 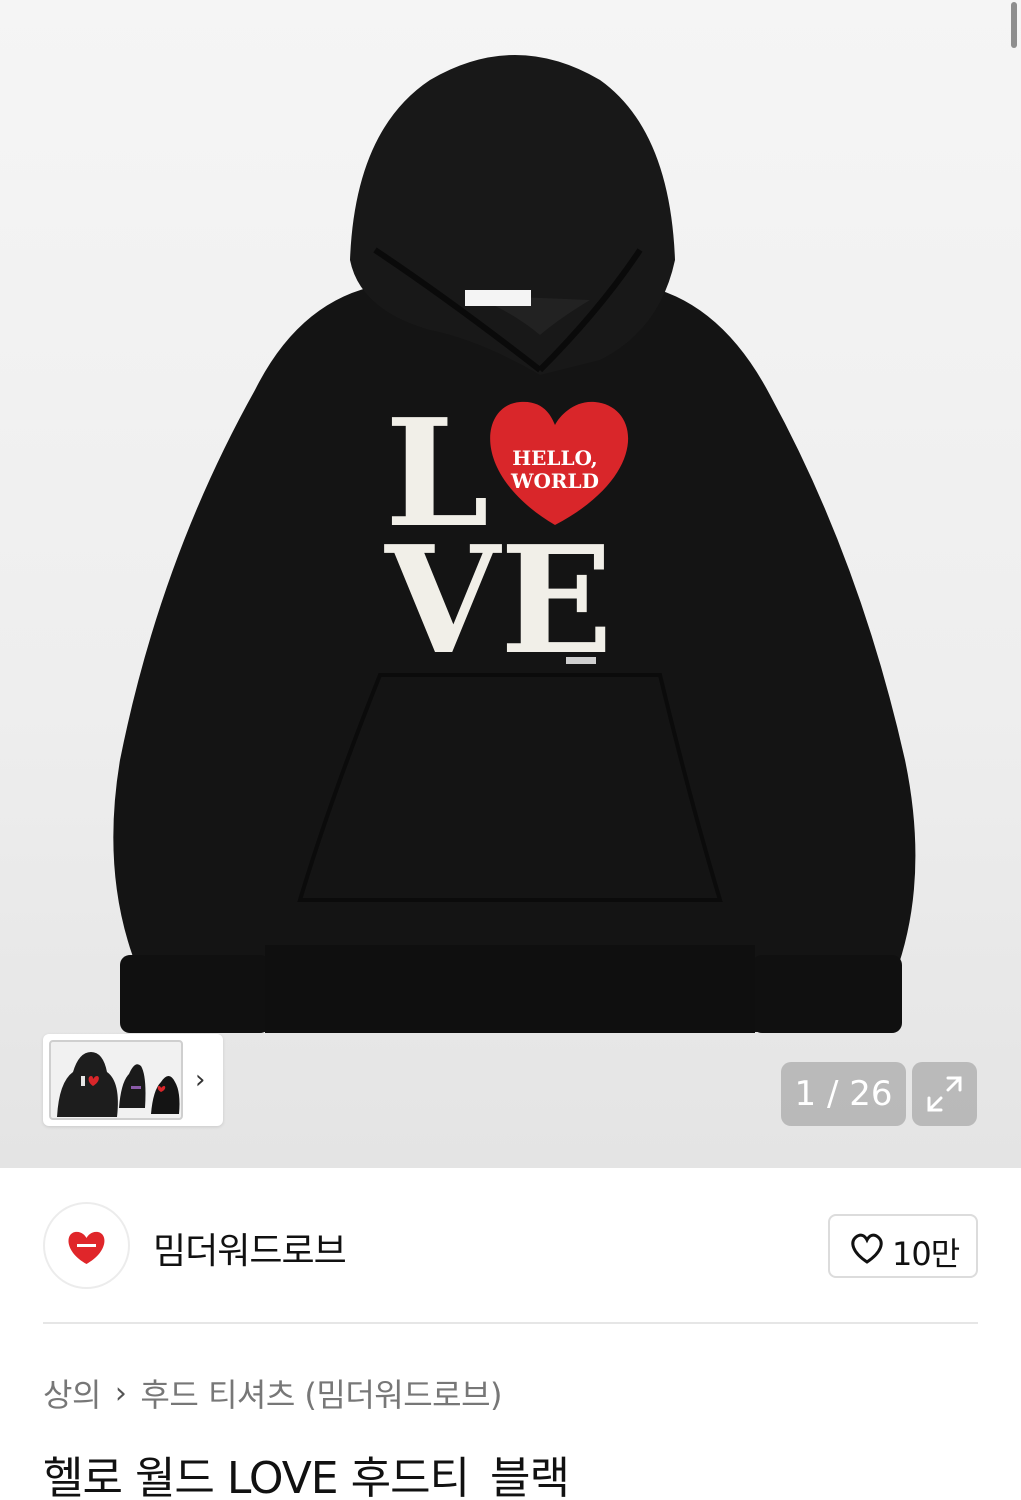 What do you see at coordinates (1014, 25) in the screenshot?
I see `scrollbar` at bounding box center [1014, 25].